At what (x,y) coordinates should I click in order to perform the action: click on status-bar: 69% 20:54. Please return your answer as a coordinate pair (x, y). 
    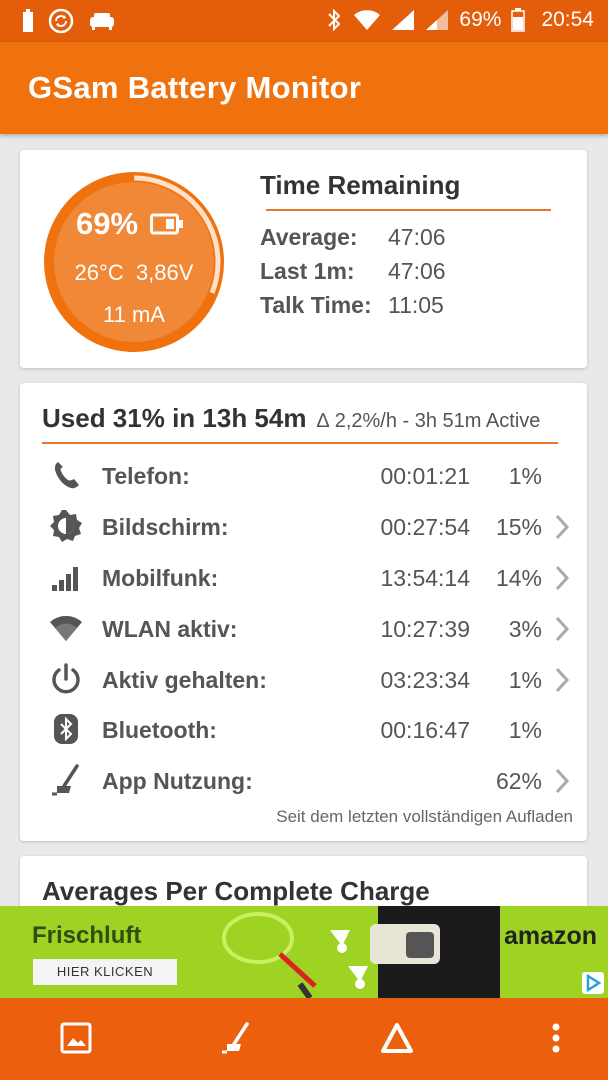
    Looking at the image, I should click on (304, 21).